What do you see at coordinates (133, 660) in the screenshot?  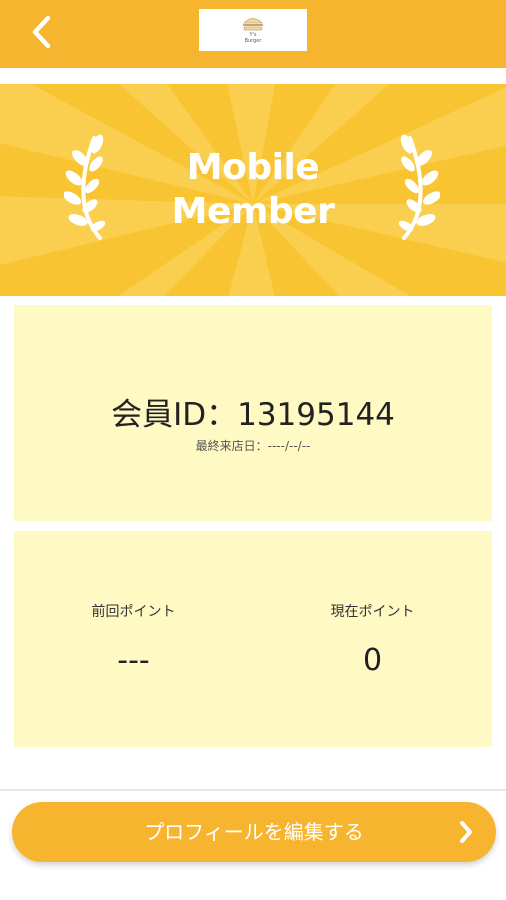 I see `previous-points-value: ---` at bounding box center [133, 660].